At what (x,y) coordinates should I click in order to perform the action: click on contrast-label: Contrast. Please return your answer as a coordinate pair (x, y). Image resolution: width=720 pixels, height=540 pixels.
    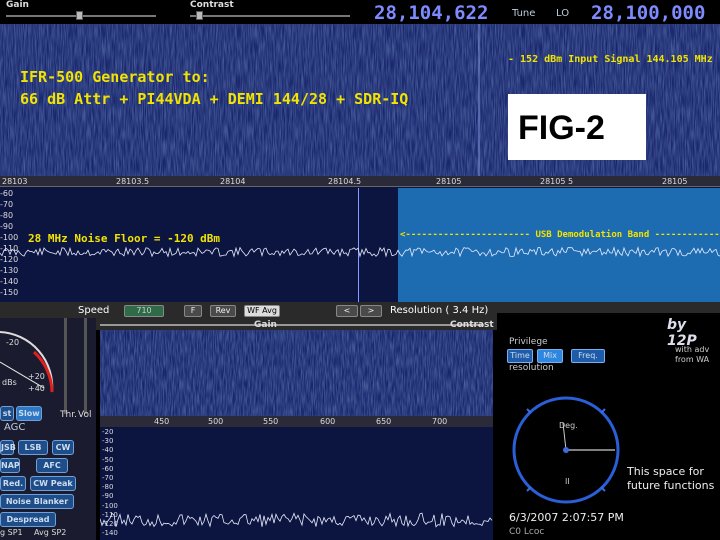
    Looking at the image, I should click on (212, 5).